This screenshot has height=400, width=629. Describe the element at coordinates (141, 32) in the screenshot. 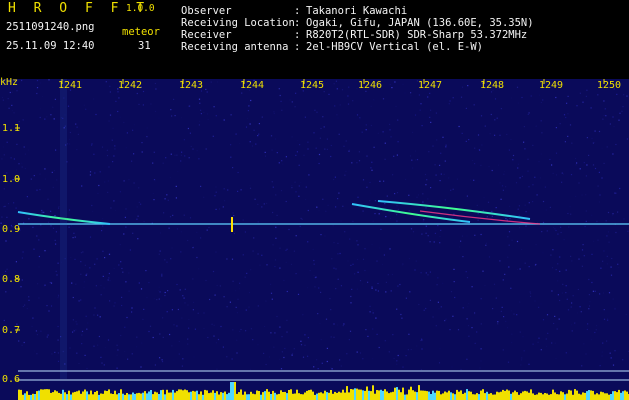

I see `meteor-label: meteor` at that location.